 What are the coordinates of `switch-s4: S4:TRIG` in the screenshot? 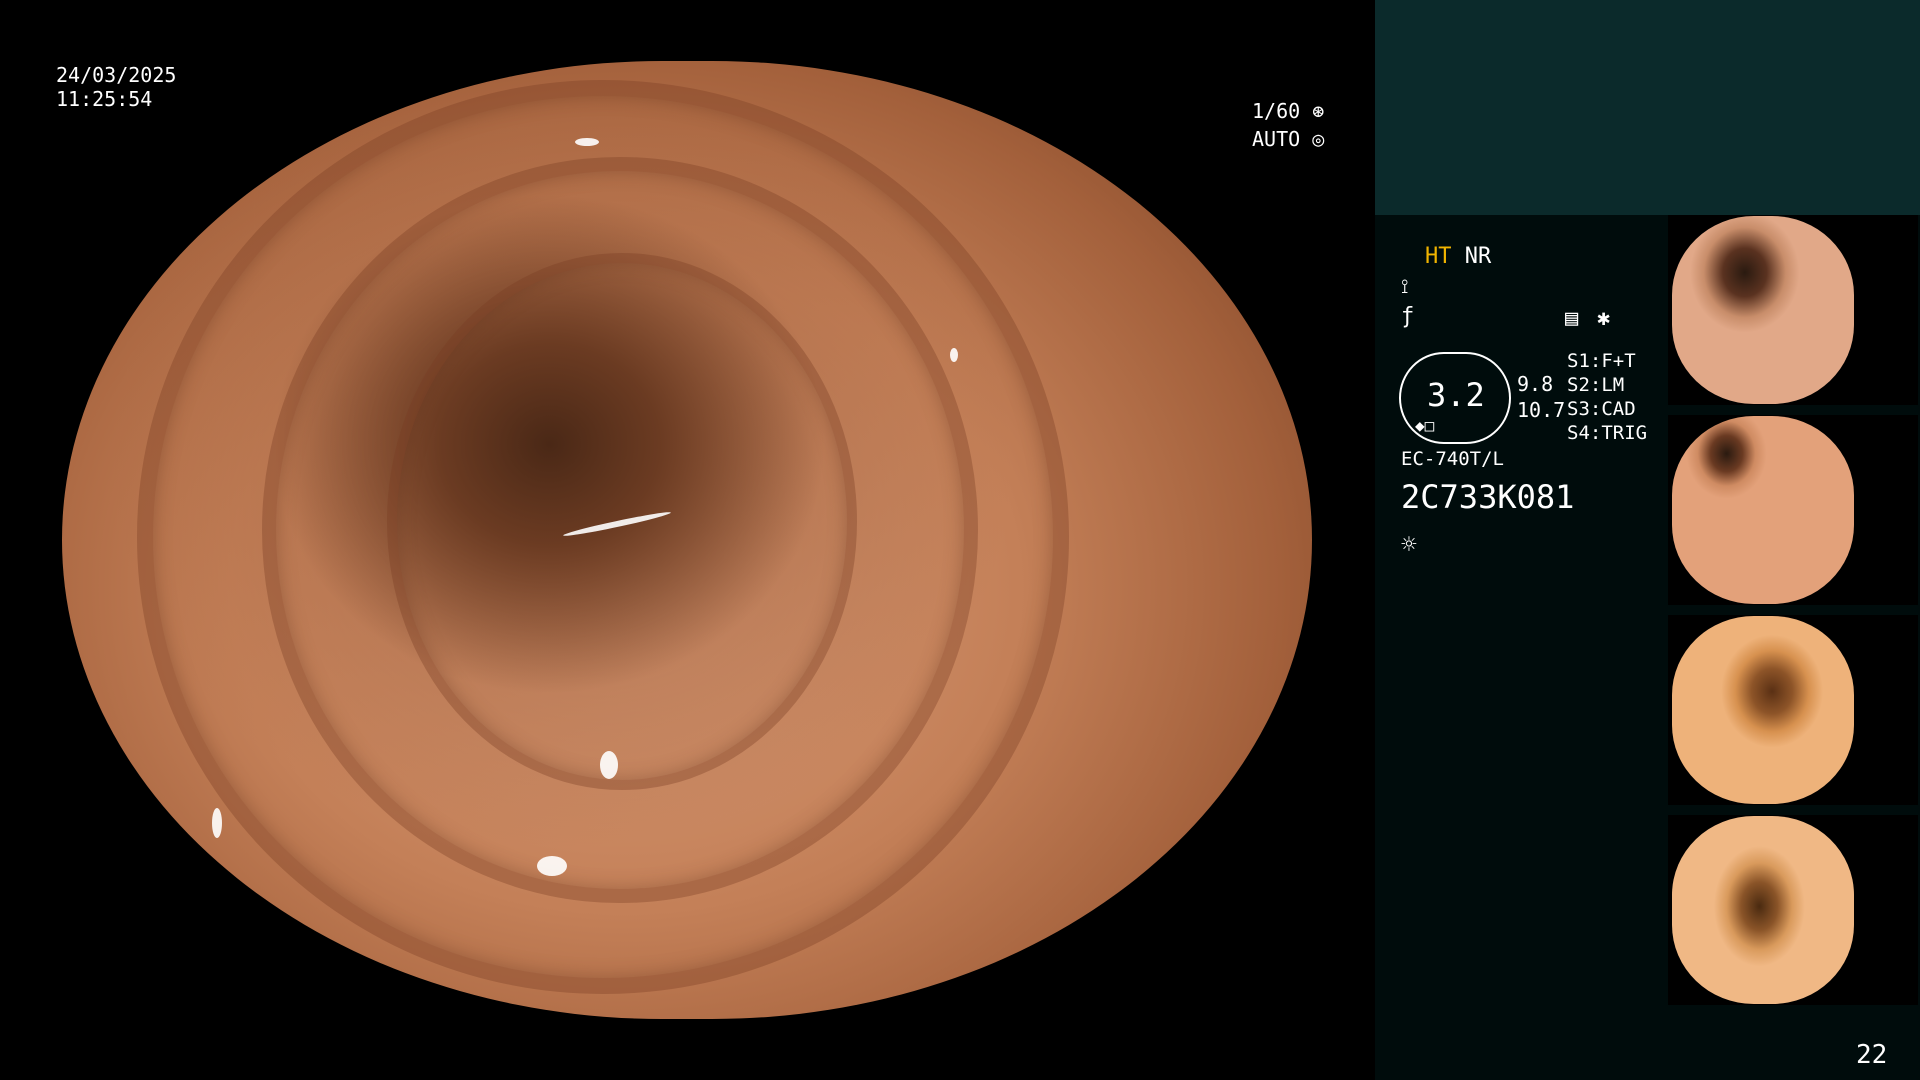 It's located at (1607, 433).